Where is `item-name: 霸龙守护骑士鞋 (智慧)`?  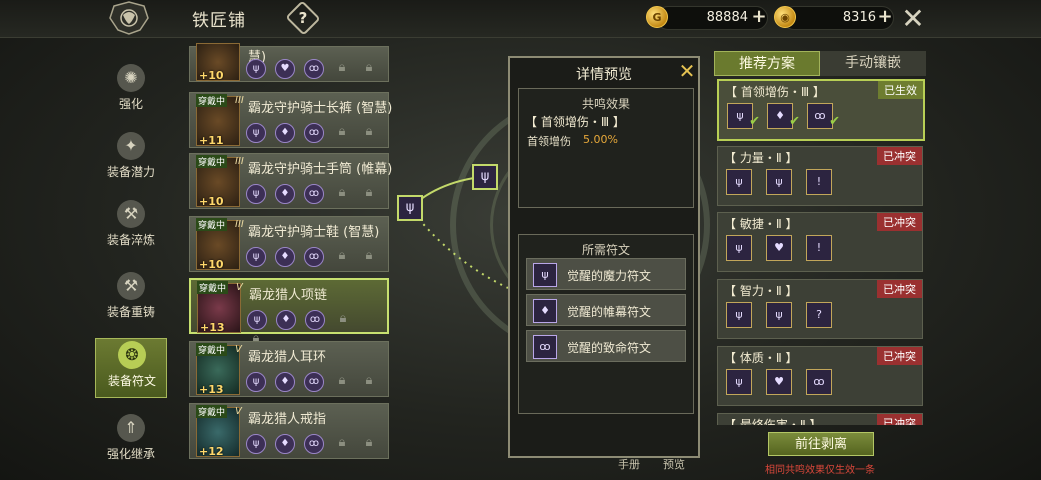 item-name: 霸龙守护骑士鞋 (智慧) is located at coordinates (314, 232).